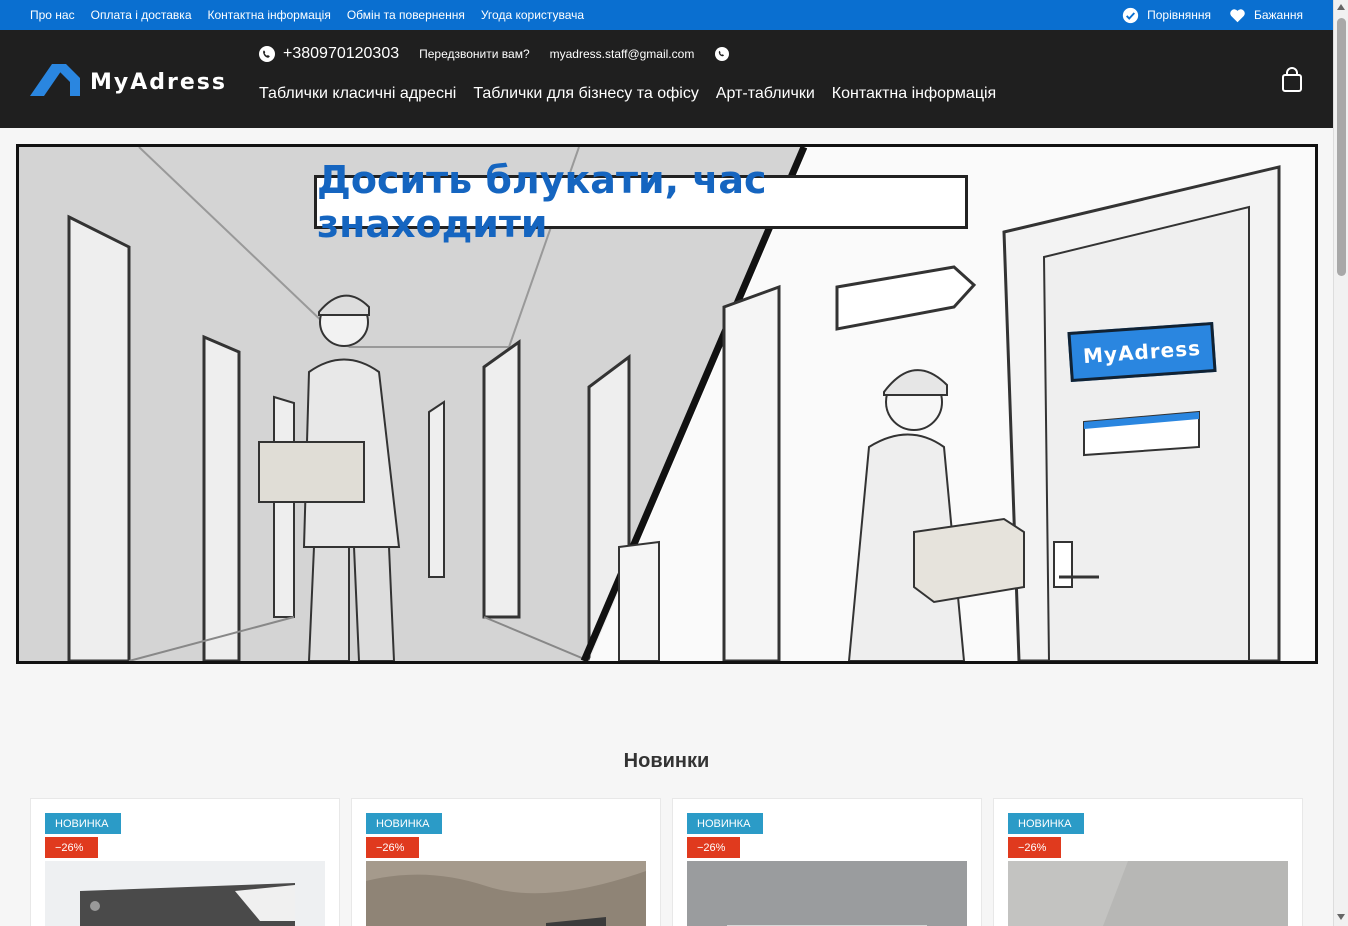  What do you see at coordinates (474, 54) in the screenshot?
I see `callback-link: Передзвонити вам?` at bounding box center [474, 54].